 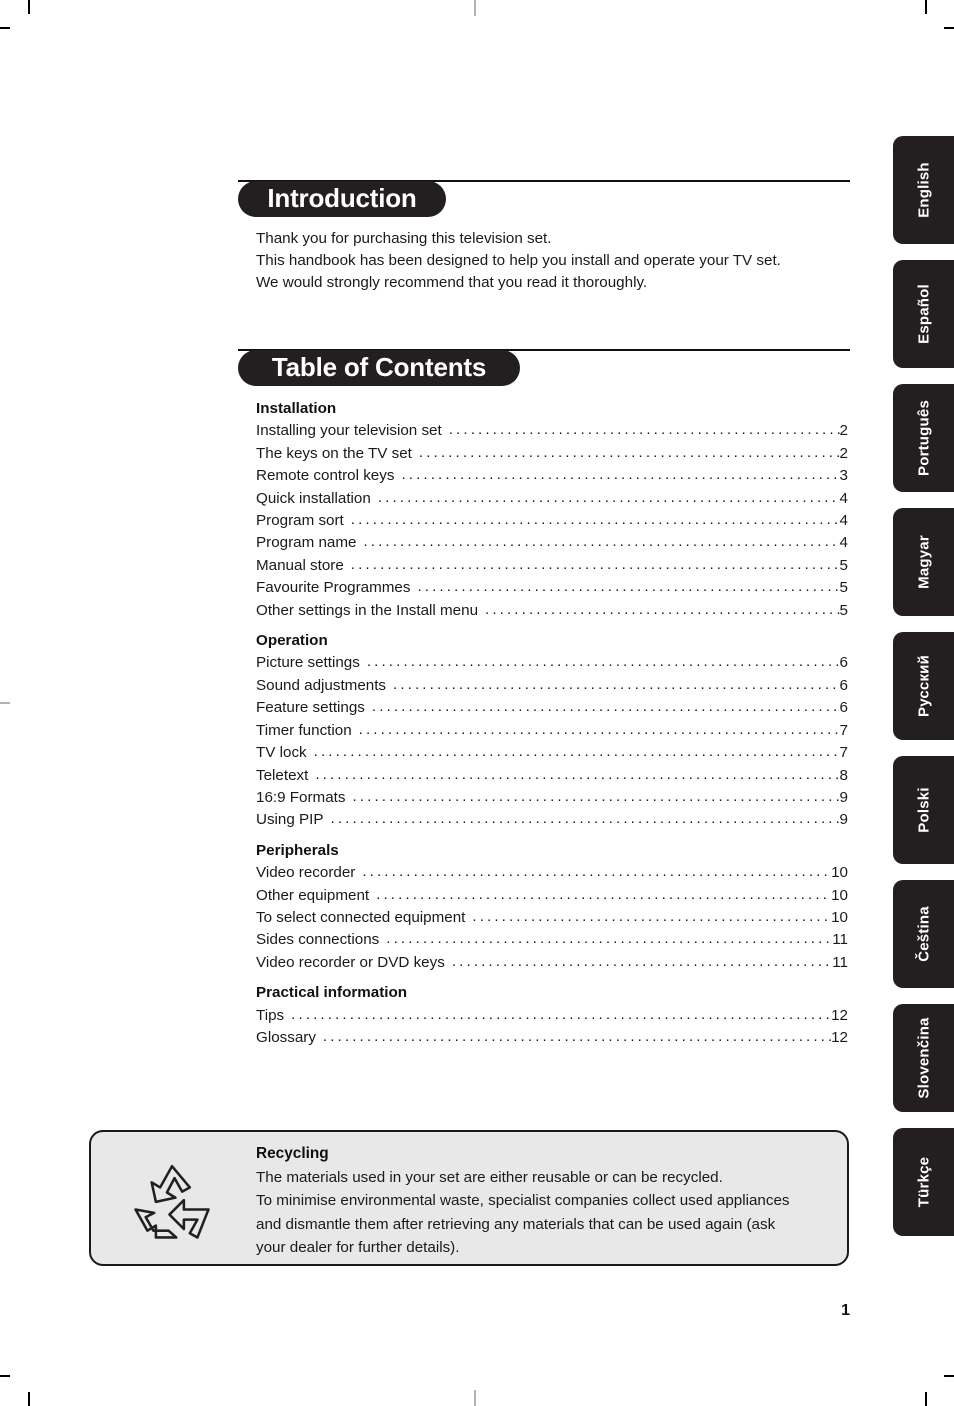 What do you see at coordinates (304, 730) in the screenshot?
I see `toc-entry-label: Timer function` at bounding box center [304, 730].